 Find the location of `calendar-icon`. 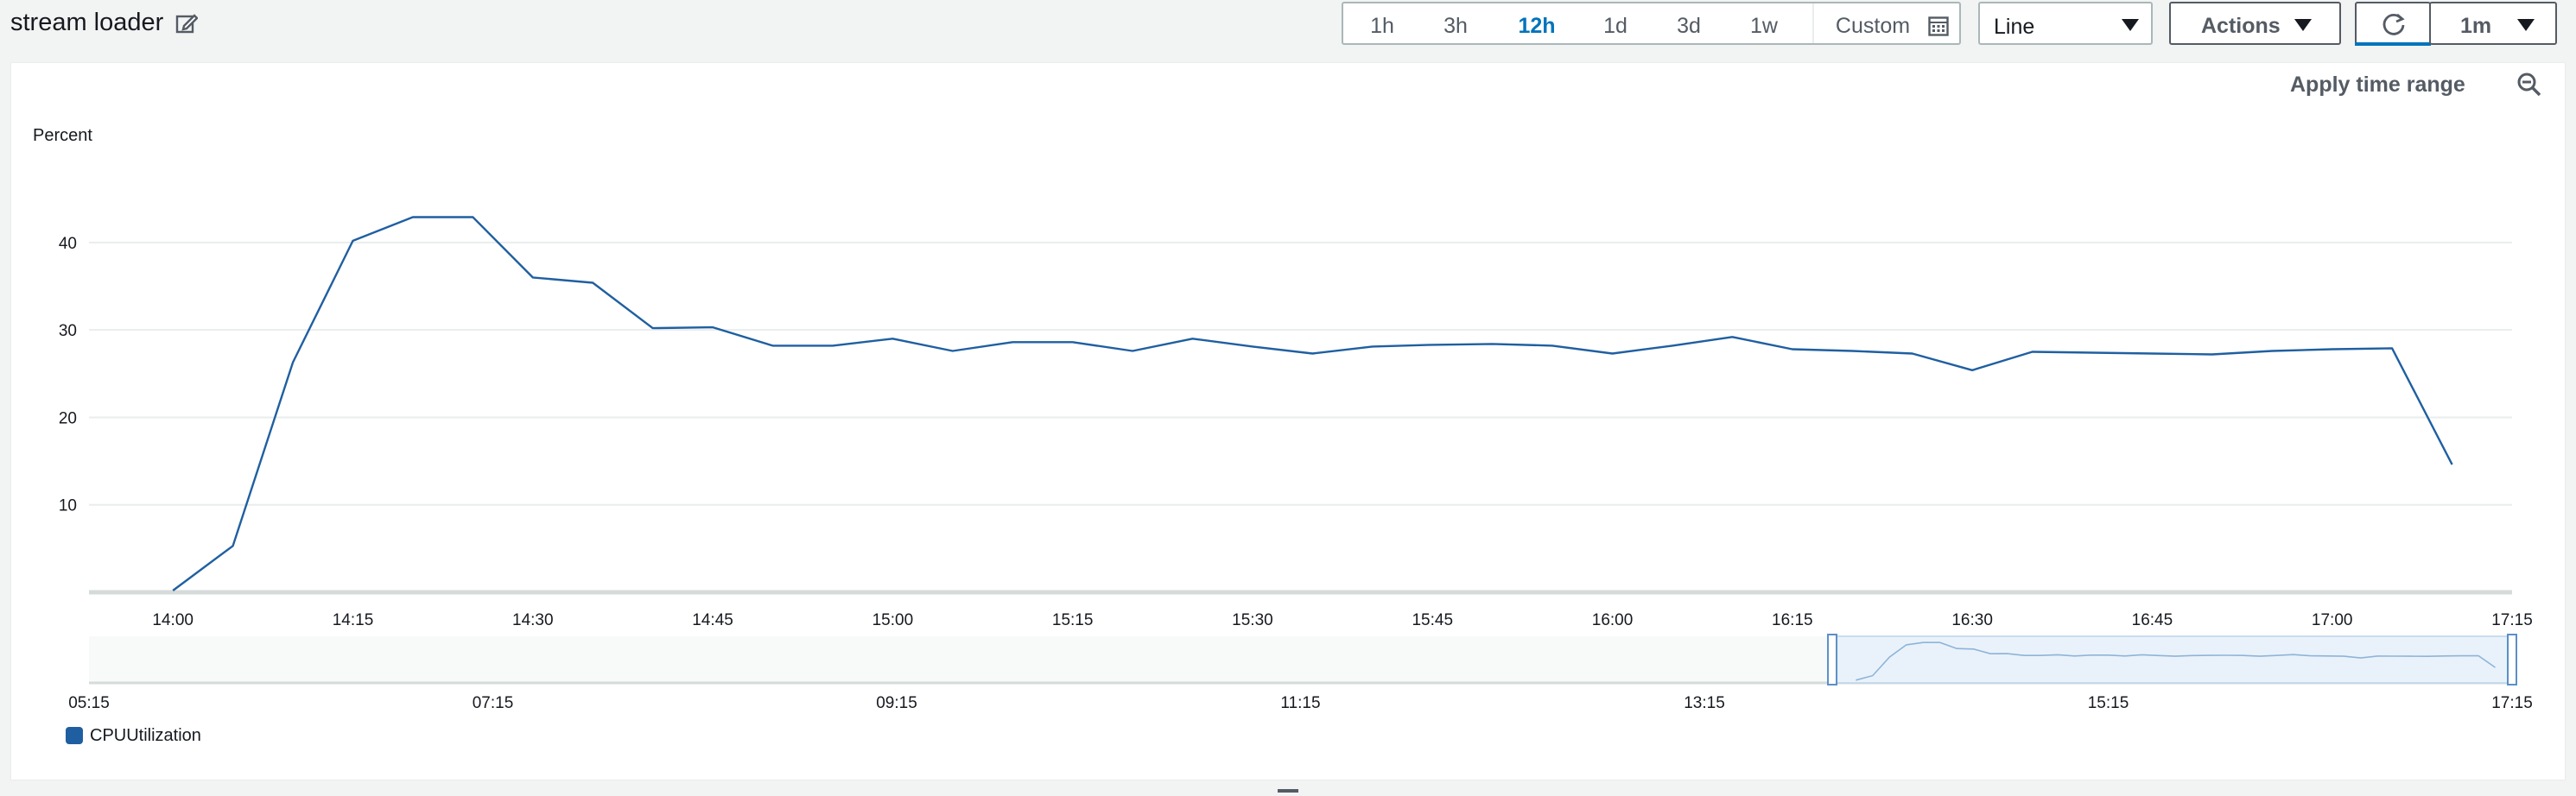

calendar-icon is located at coordinates (1938, 26).